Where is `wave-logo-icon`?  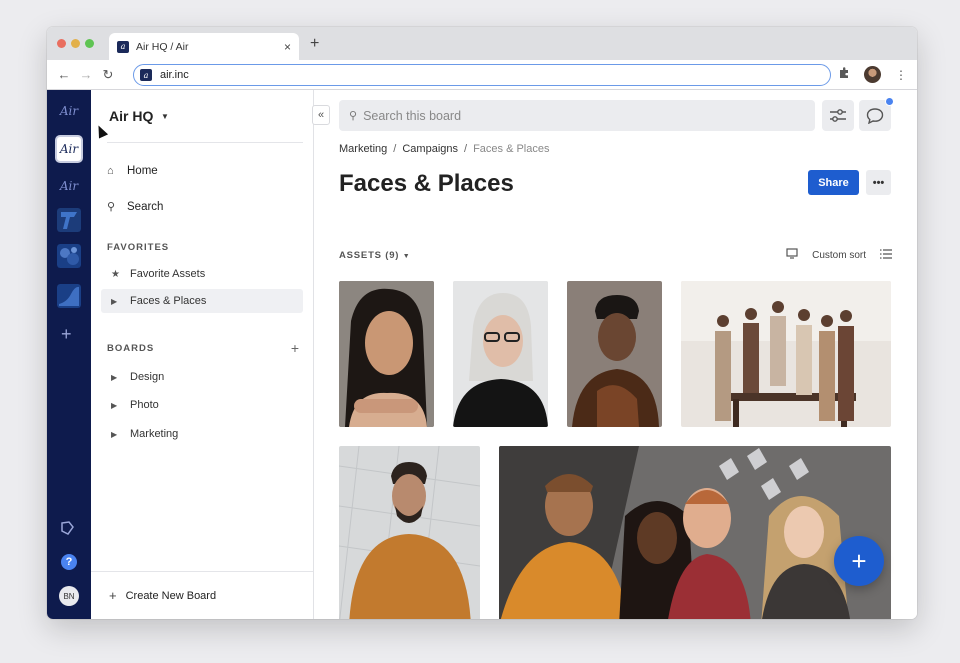 wave-logo-icon is located at coordinates (69, 296).